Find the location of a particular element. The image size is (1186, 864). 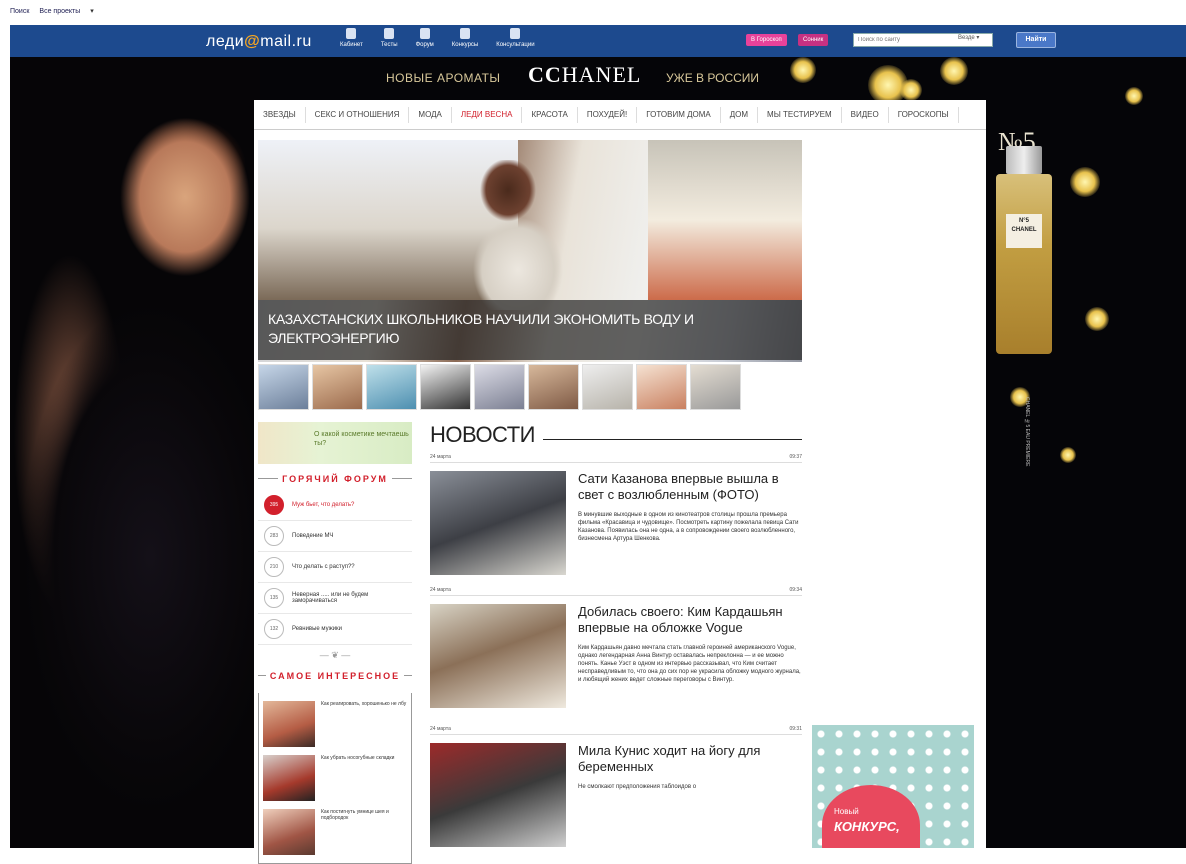

interesting-item: Как реагировать, хорошенько не лбу is located at coordinates (335, 726).